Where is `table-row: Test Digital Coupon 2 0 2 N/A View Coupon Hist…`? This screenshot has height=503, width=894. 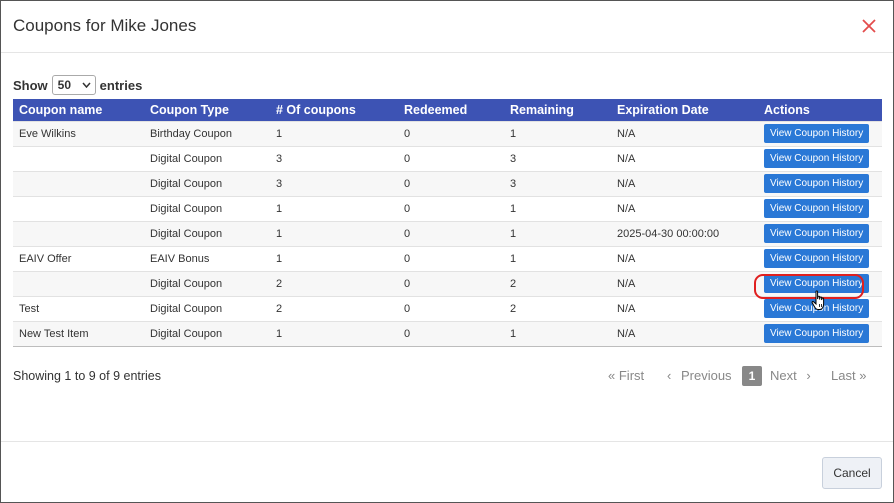 table-row: Test Digital Coupon 2 0 2 N/A View Coupon Hist… is located at coordinates (447, 308).